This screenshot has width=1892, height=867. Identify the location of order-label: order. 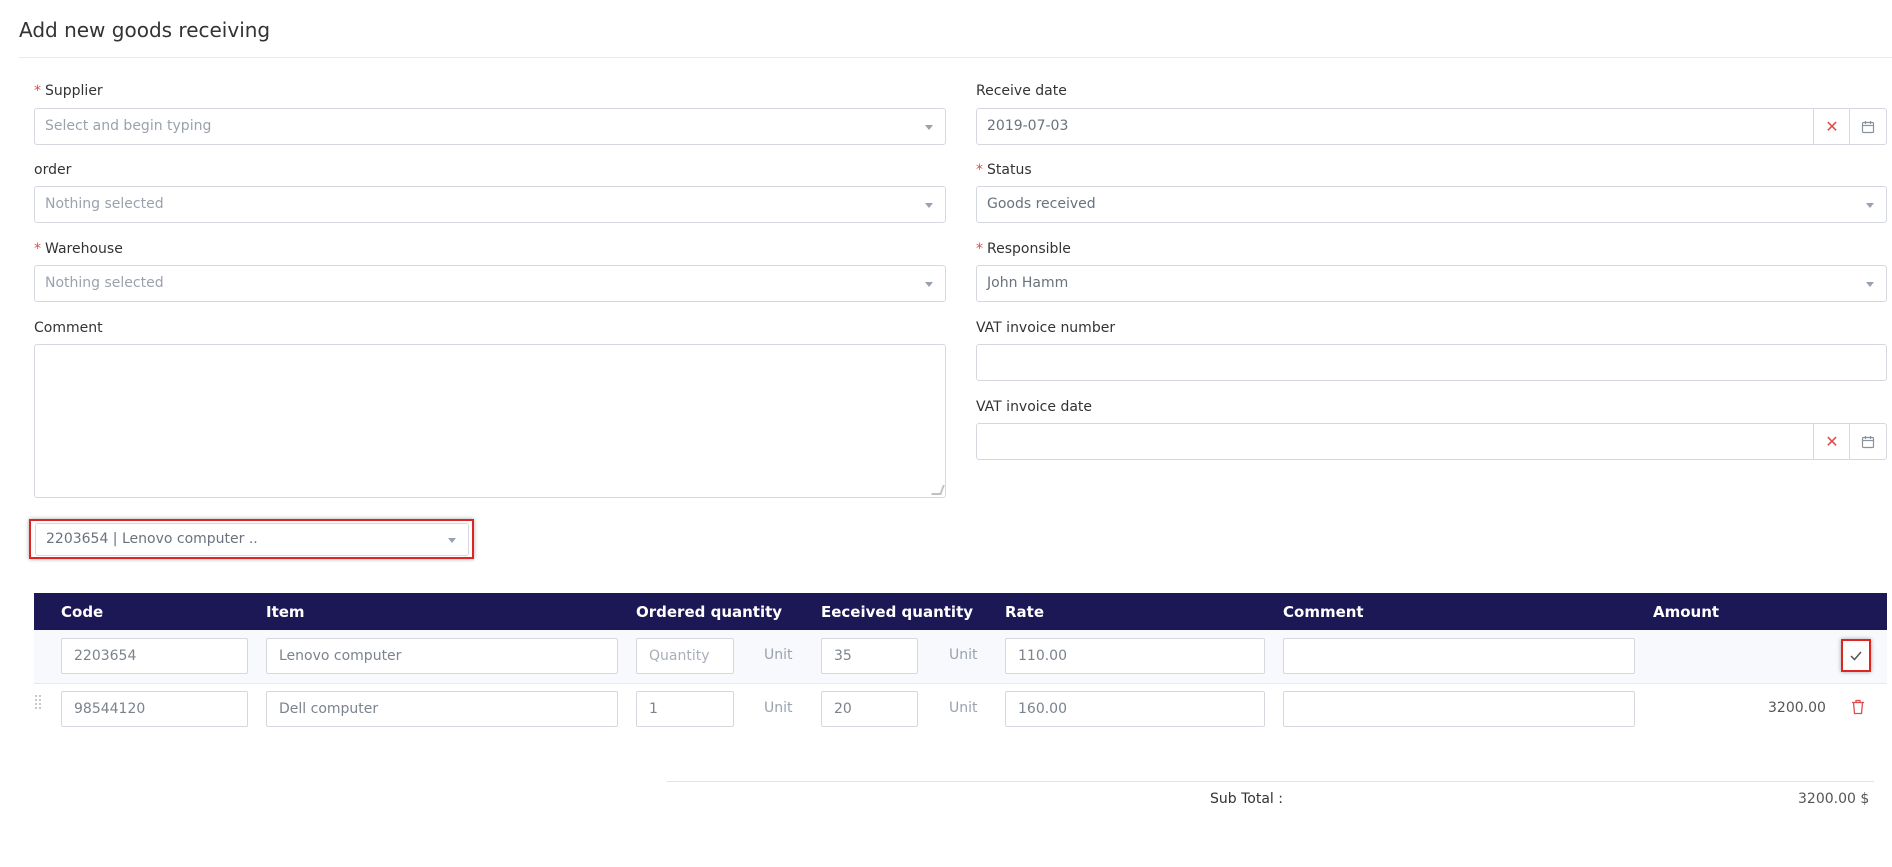
(53, 170).